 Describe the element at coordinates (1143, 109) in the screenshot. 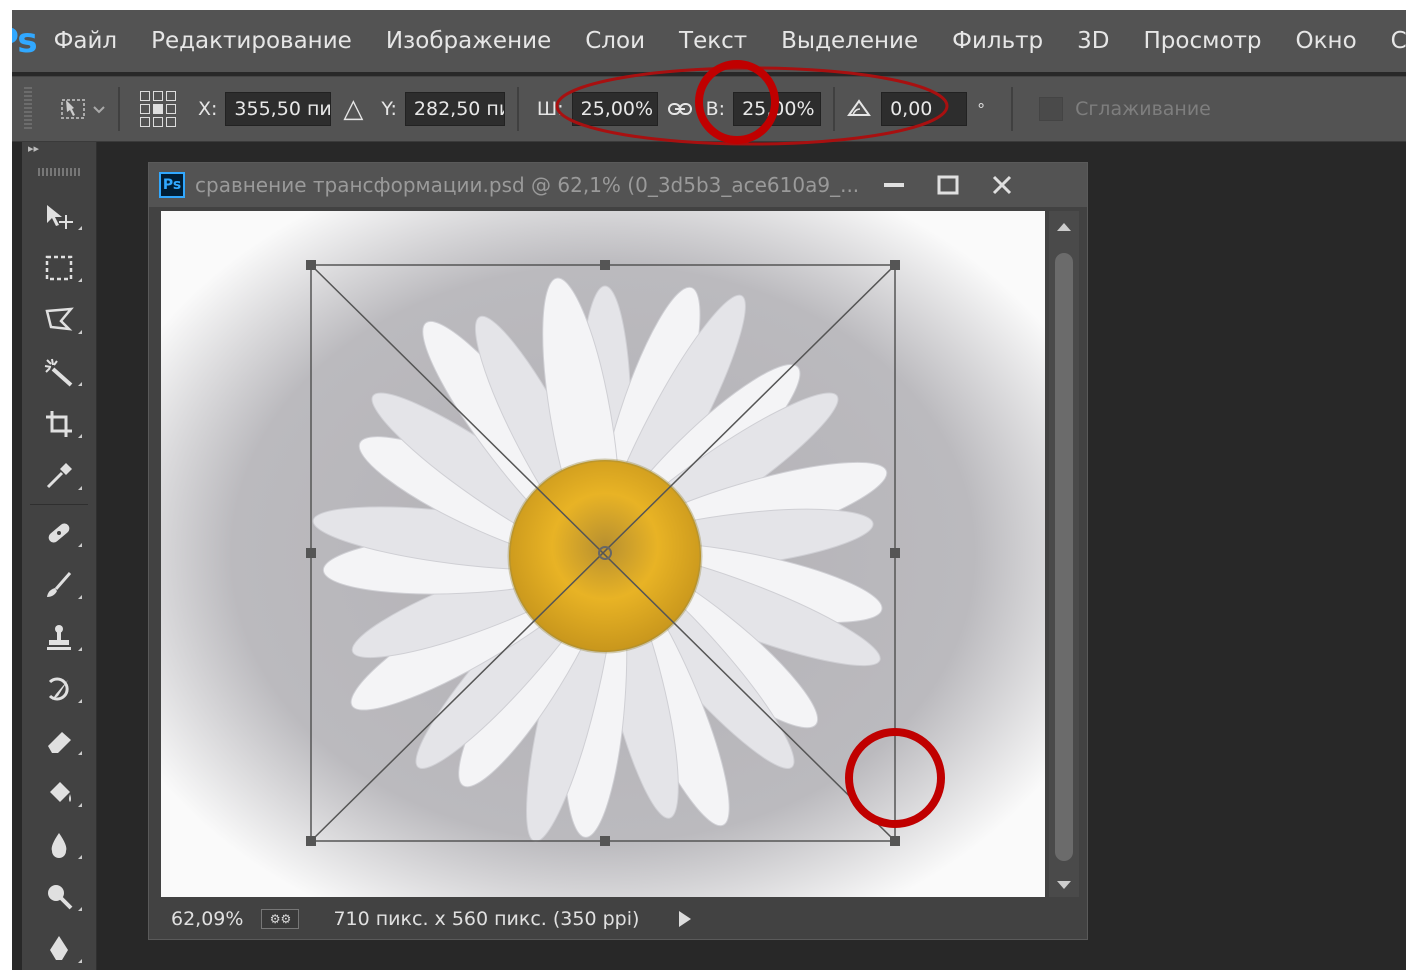

I see `antialias-label: Сглаживание` at that location.